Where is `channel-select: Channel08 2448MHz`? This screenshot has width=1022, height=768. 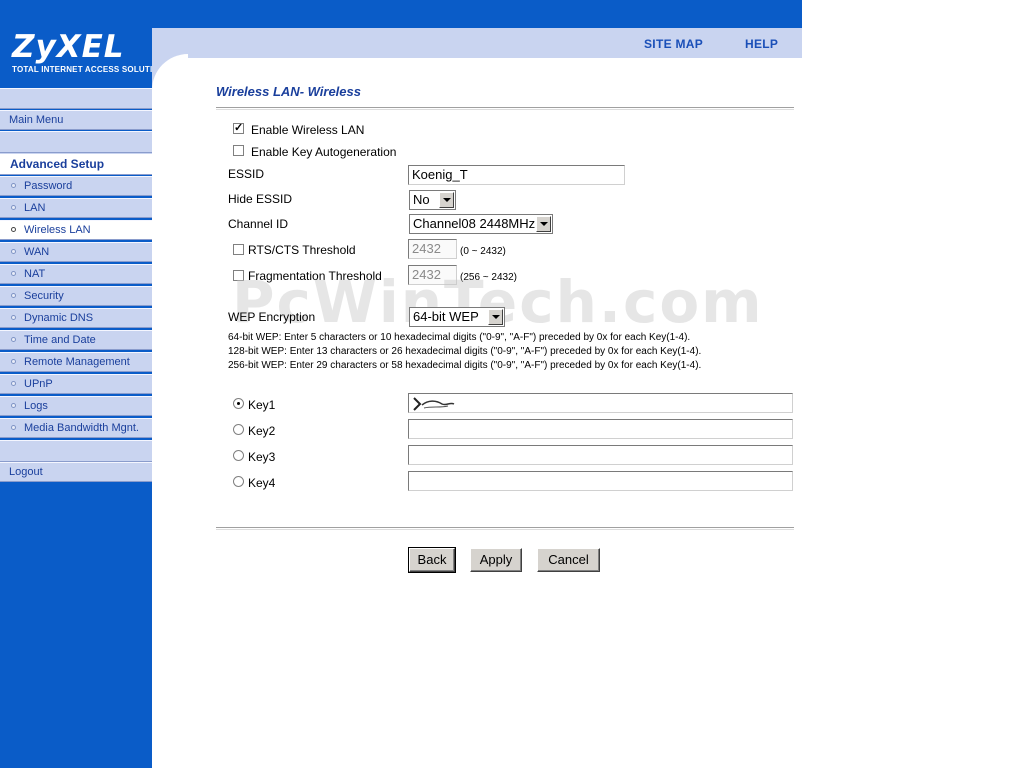
channel-select: Channel08 2448MHz is located at coordinates (481, 224).